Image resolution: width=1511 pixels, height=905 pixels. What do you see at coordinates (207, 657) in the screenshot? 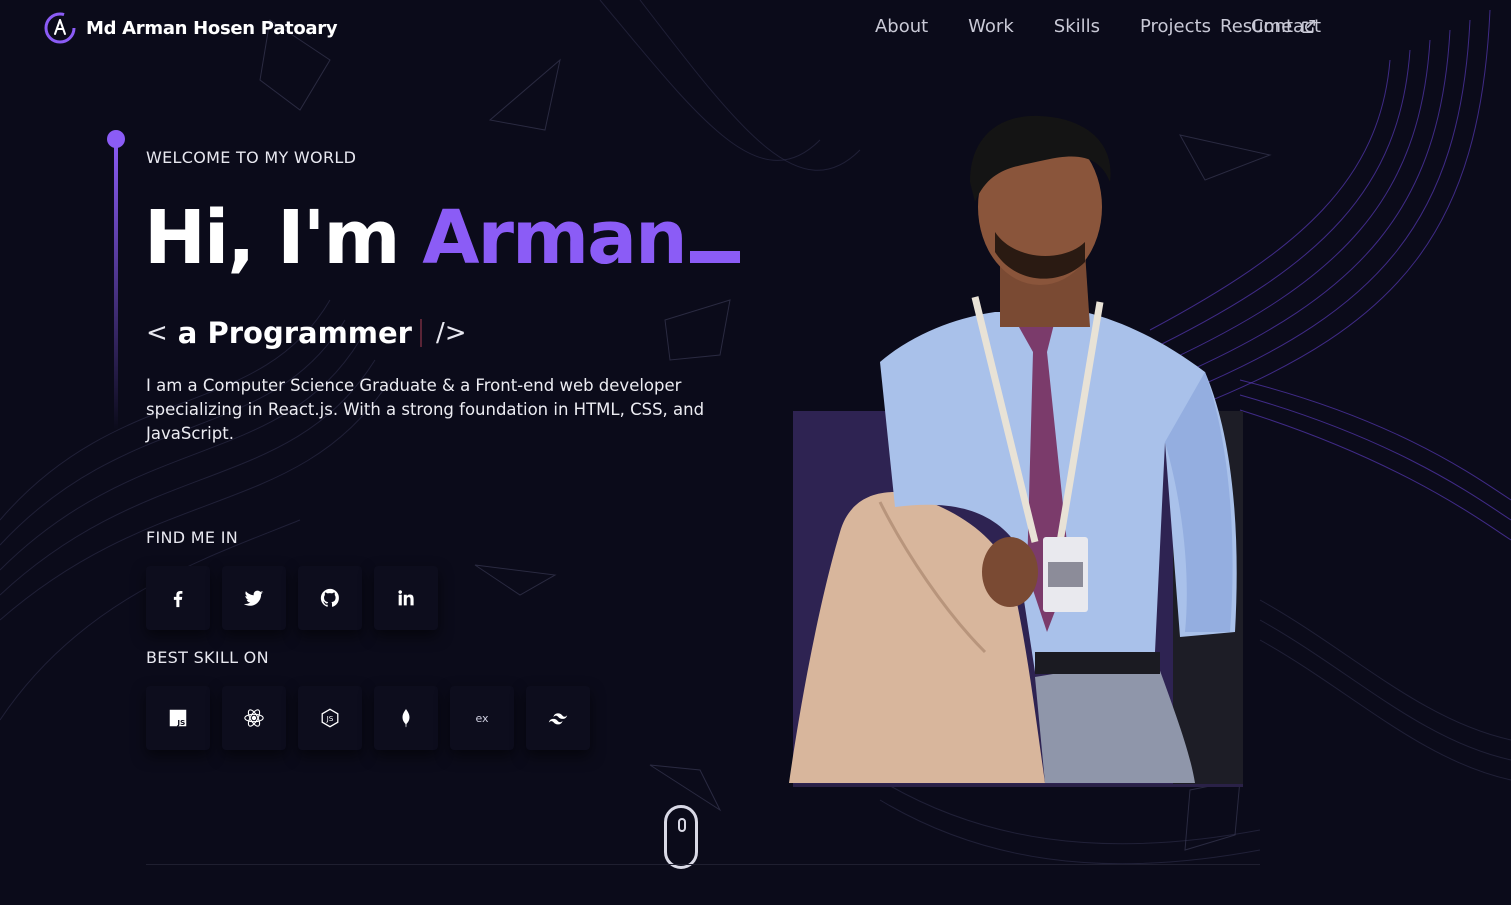
I see `skills-label: BEST SKILL ON` at bounding box center [207, 657].